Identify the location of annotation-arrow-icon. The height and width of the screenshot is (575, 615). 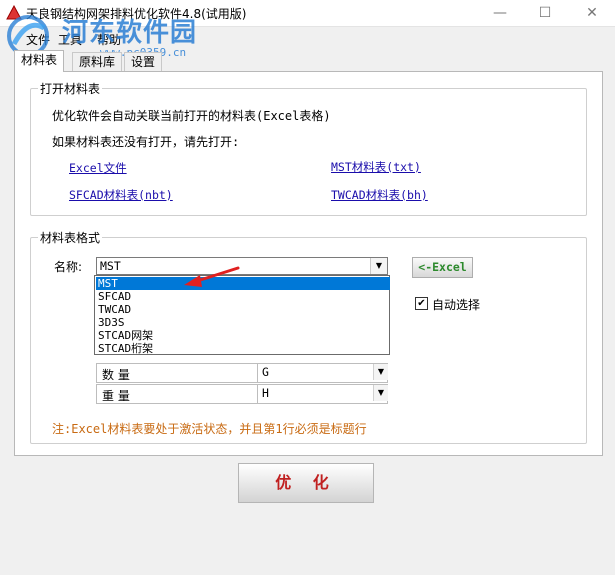
(212, 276).